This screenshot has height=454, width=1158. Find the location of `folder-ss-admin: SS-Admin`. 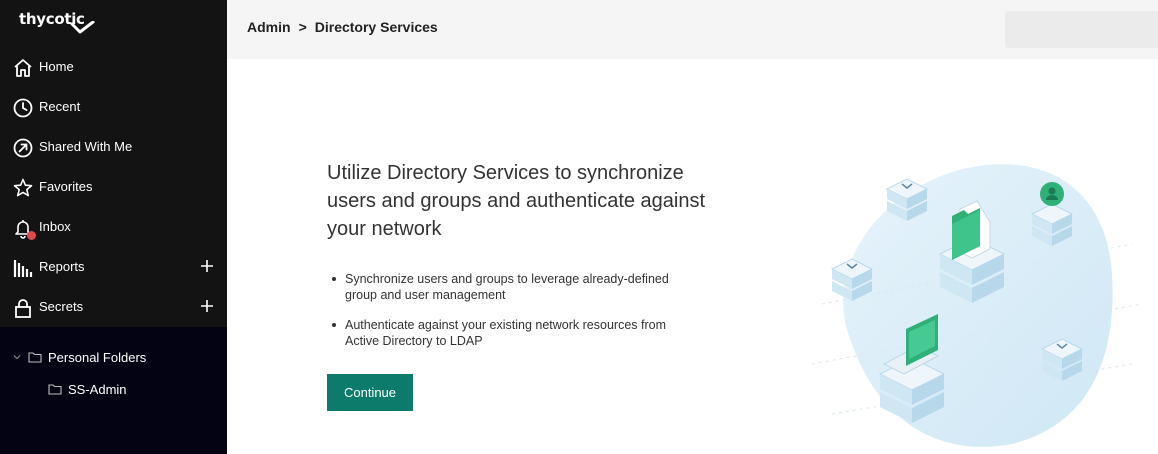

folder-ss-admin: SS-Admin is located at coordinates (87, 389).